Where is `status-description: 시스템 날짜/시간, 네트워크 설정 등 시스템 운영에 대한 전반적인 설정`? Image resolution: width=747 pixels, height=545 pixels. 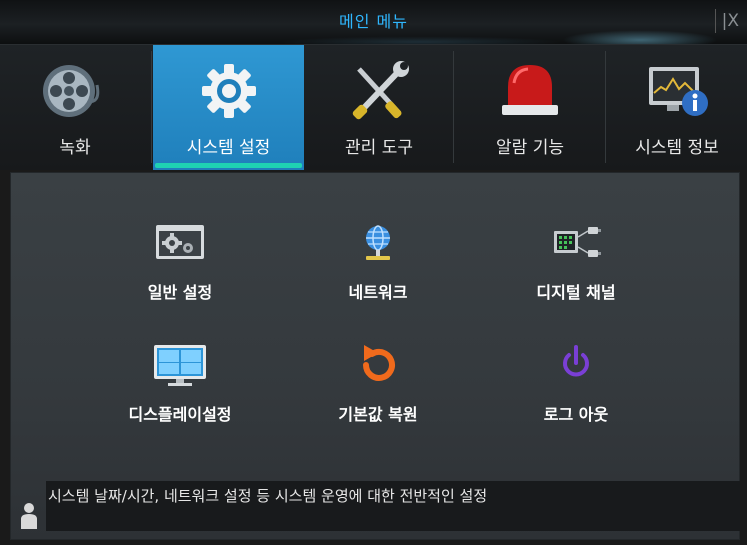 status-description: 시스템 날짜/시간, 네트워크 설정 등 시스템 운영에 대한 전반적인 설정 is located at coordinates (268, 496).